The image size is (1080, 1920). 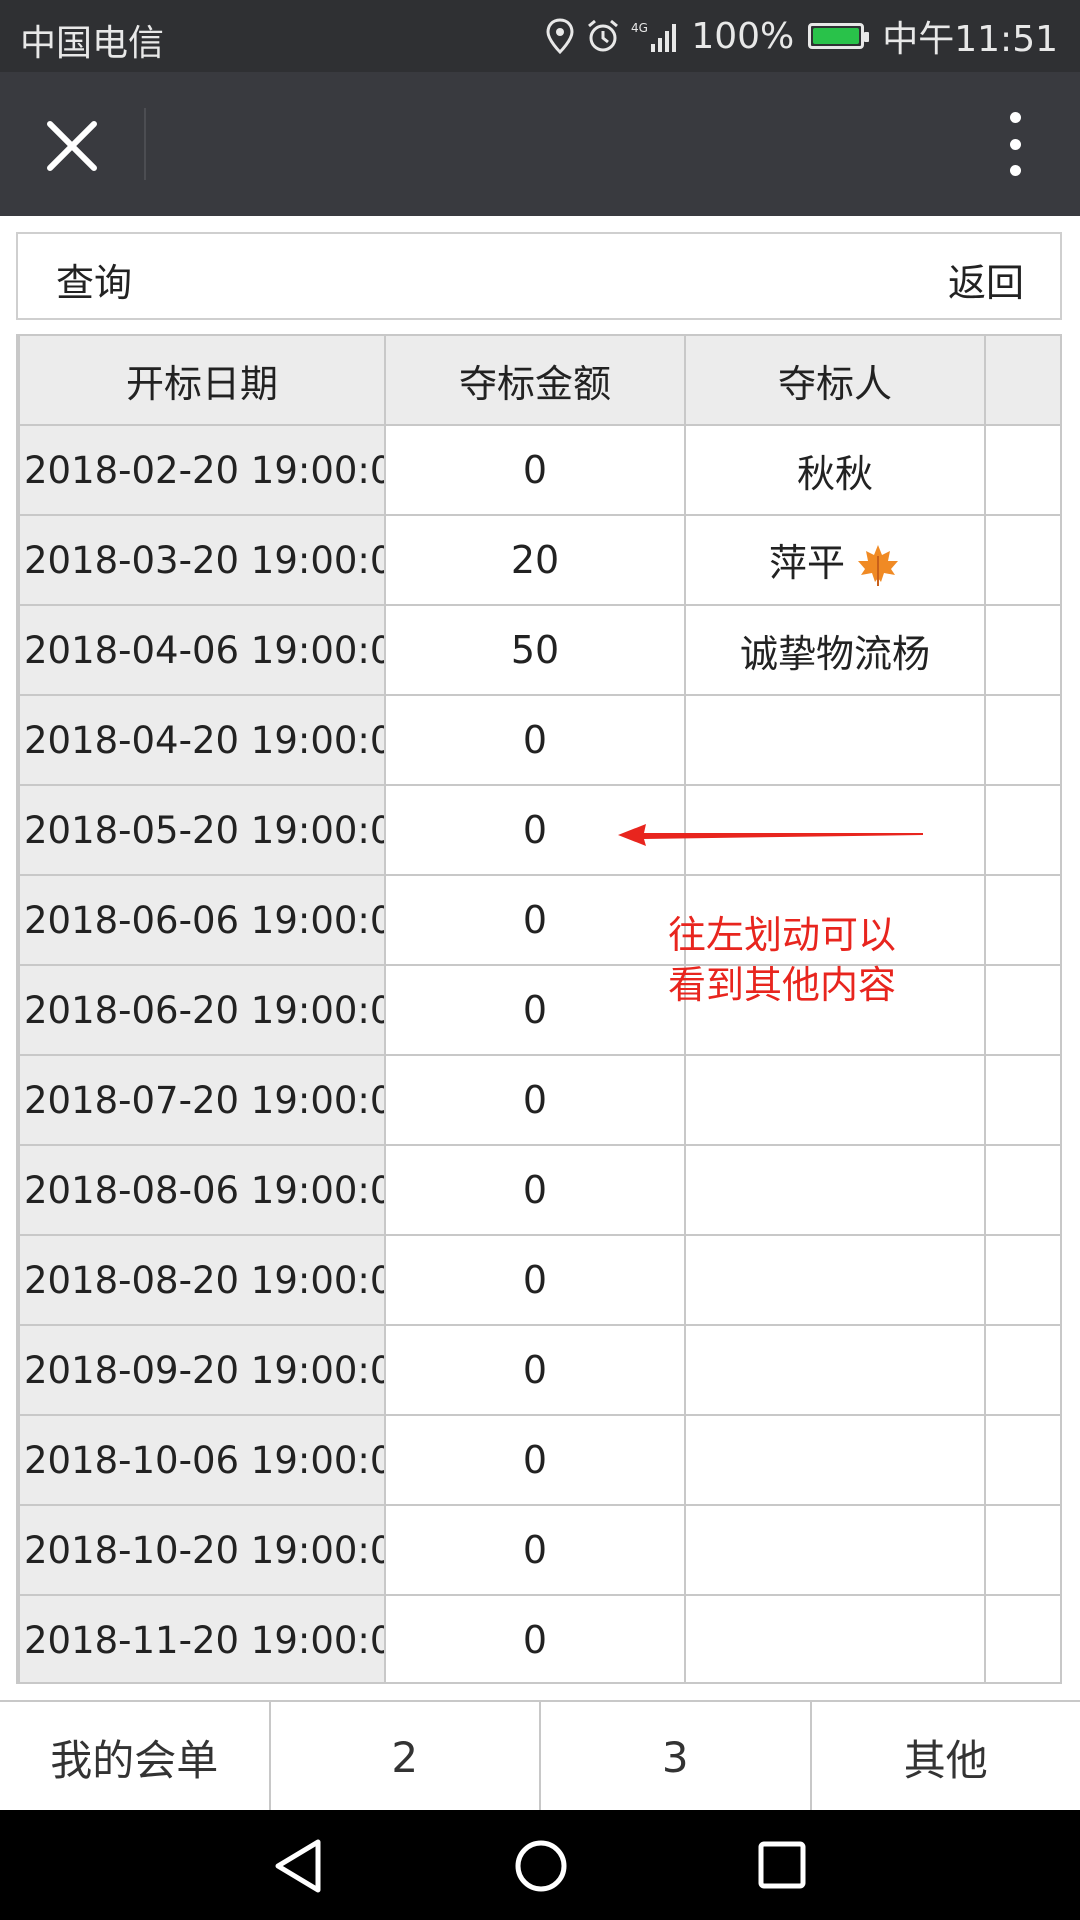 I want to click on table-row: 2018-10-06 19:00:00 0, so click(x=539, y=1460).